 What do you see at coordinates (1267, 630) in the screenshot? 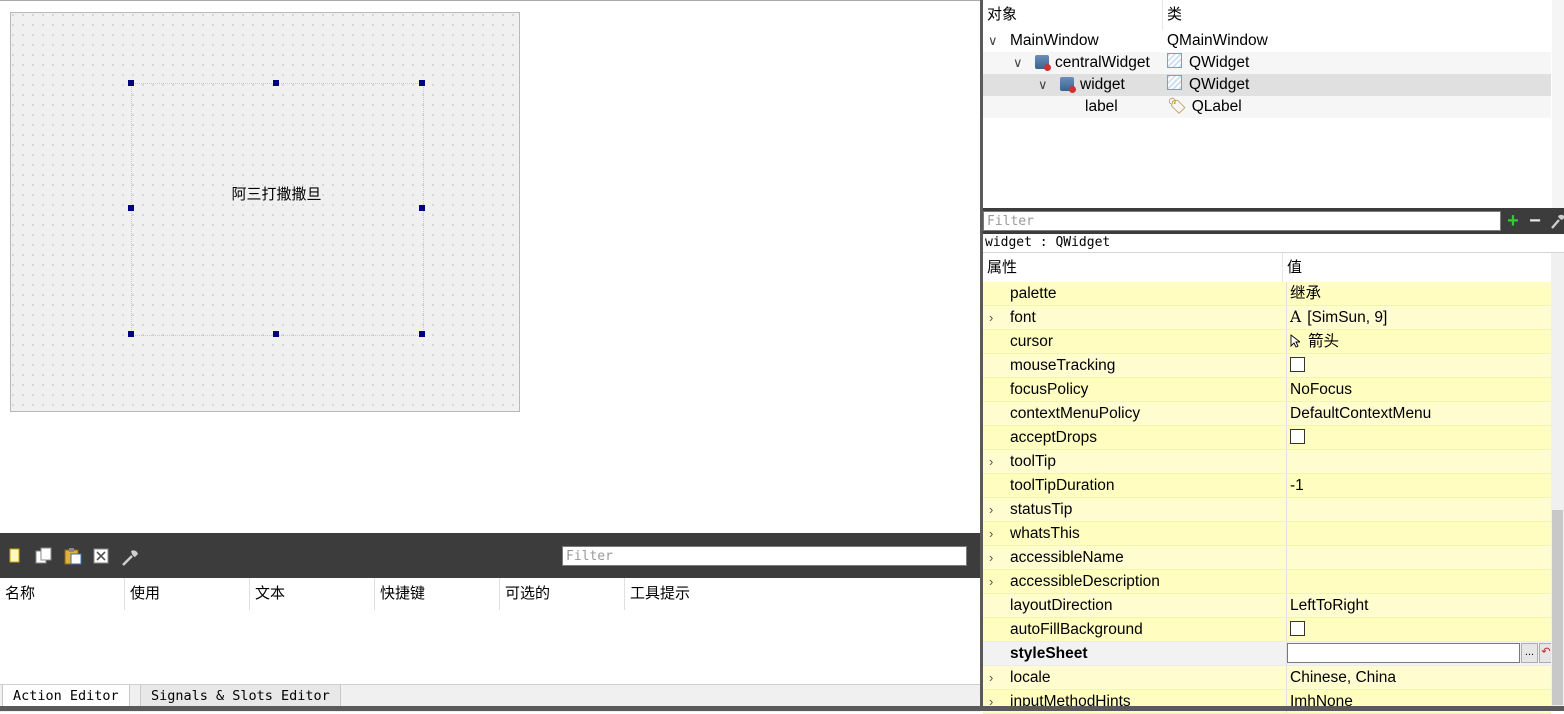
I see `property-row-autofillbackground: autoFillBackground` at bounding box center [1267, 630].